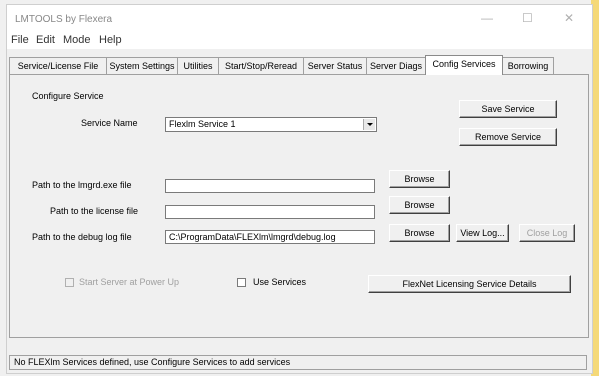 This screenshot has width=599, height=376. What do you see at coordinates (464, 65) in the screenshot?
I see `tab-config-services: Config Services` at bounding box center [464, 65].